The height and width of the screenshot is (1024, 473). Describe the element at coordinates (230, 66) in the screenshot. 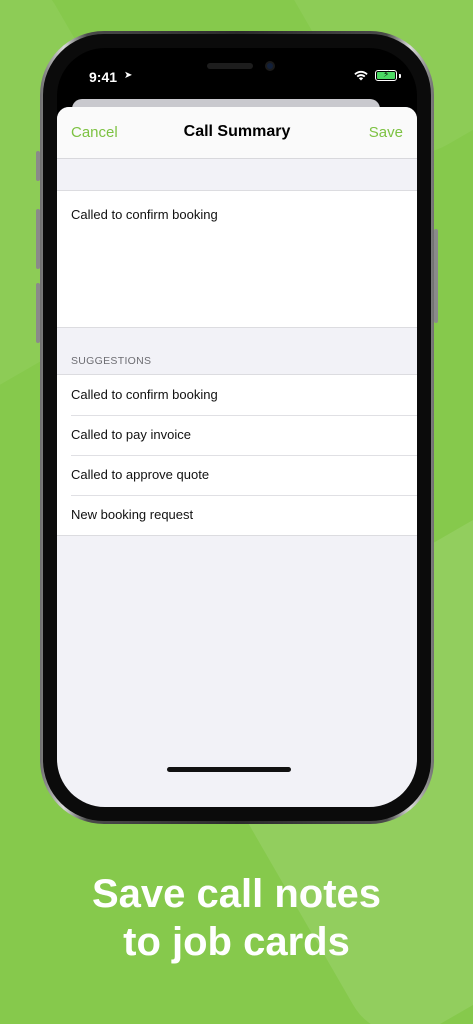

I see `speaker` at that location.